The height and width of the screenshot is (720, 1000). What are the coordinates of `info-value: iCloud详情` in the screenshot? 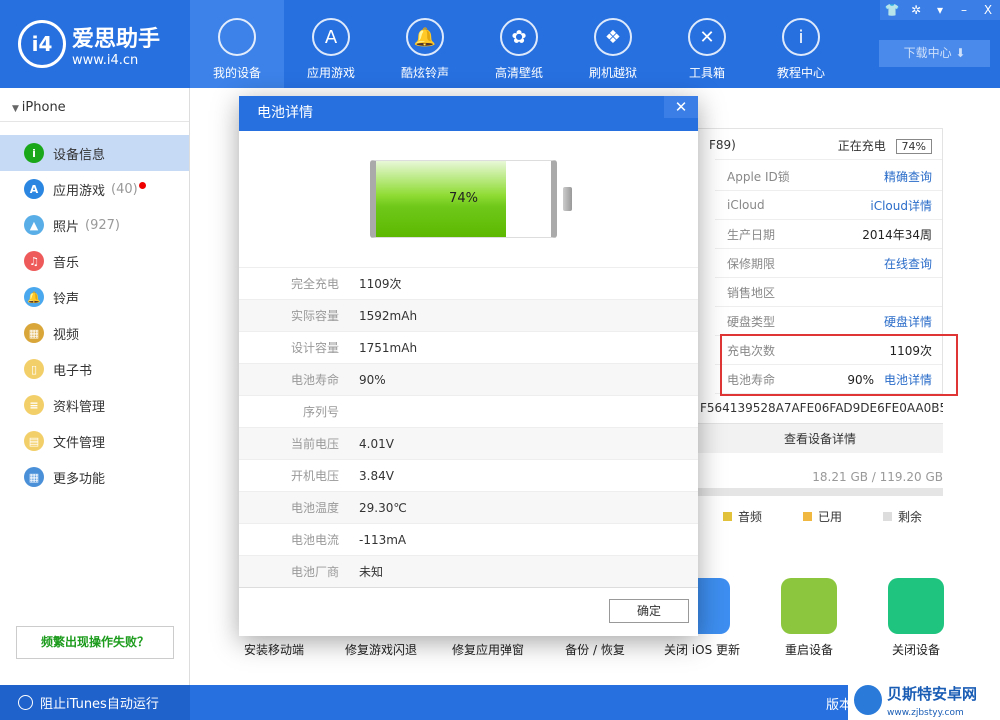 It's located at (901, 206).